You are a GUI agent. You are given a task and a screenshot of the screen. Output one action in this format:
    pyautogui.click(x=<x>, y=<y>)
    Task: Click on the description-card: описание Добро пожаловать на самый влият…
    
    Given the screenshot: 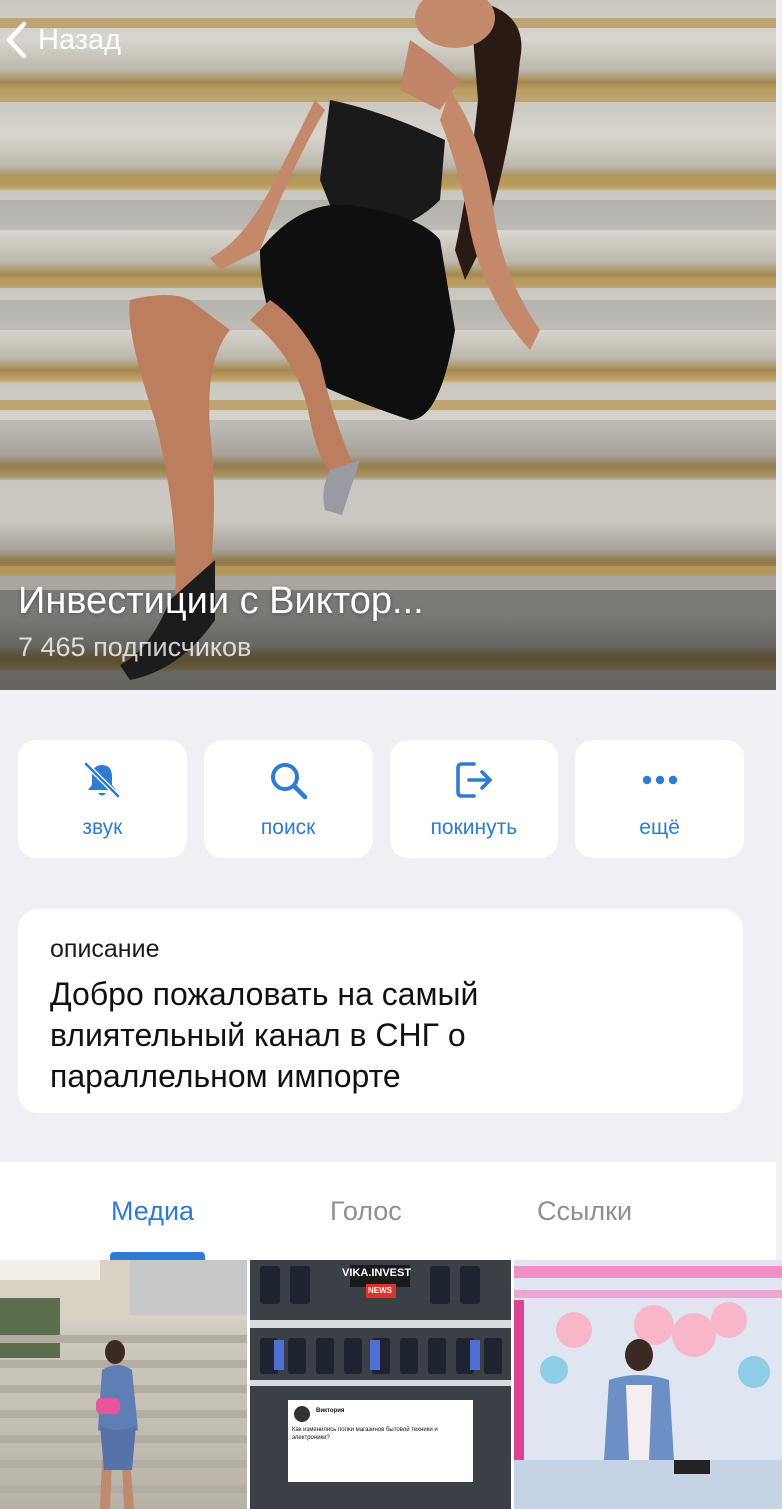 What is the action you would take?
    pyautogui.click(x=380, y=1011)
    